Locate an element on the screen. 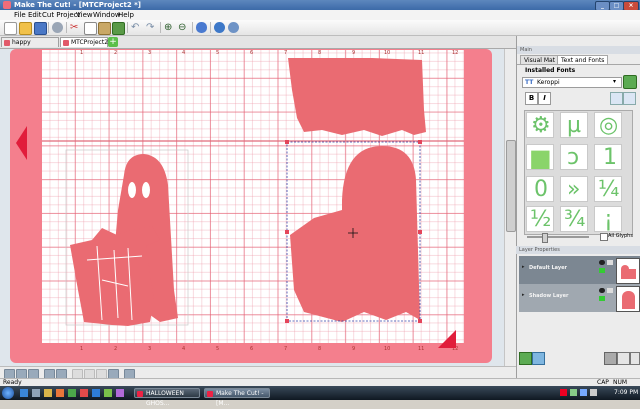  menu-file: File is located at coordinates (20, 15).